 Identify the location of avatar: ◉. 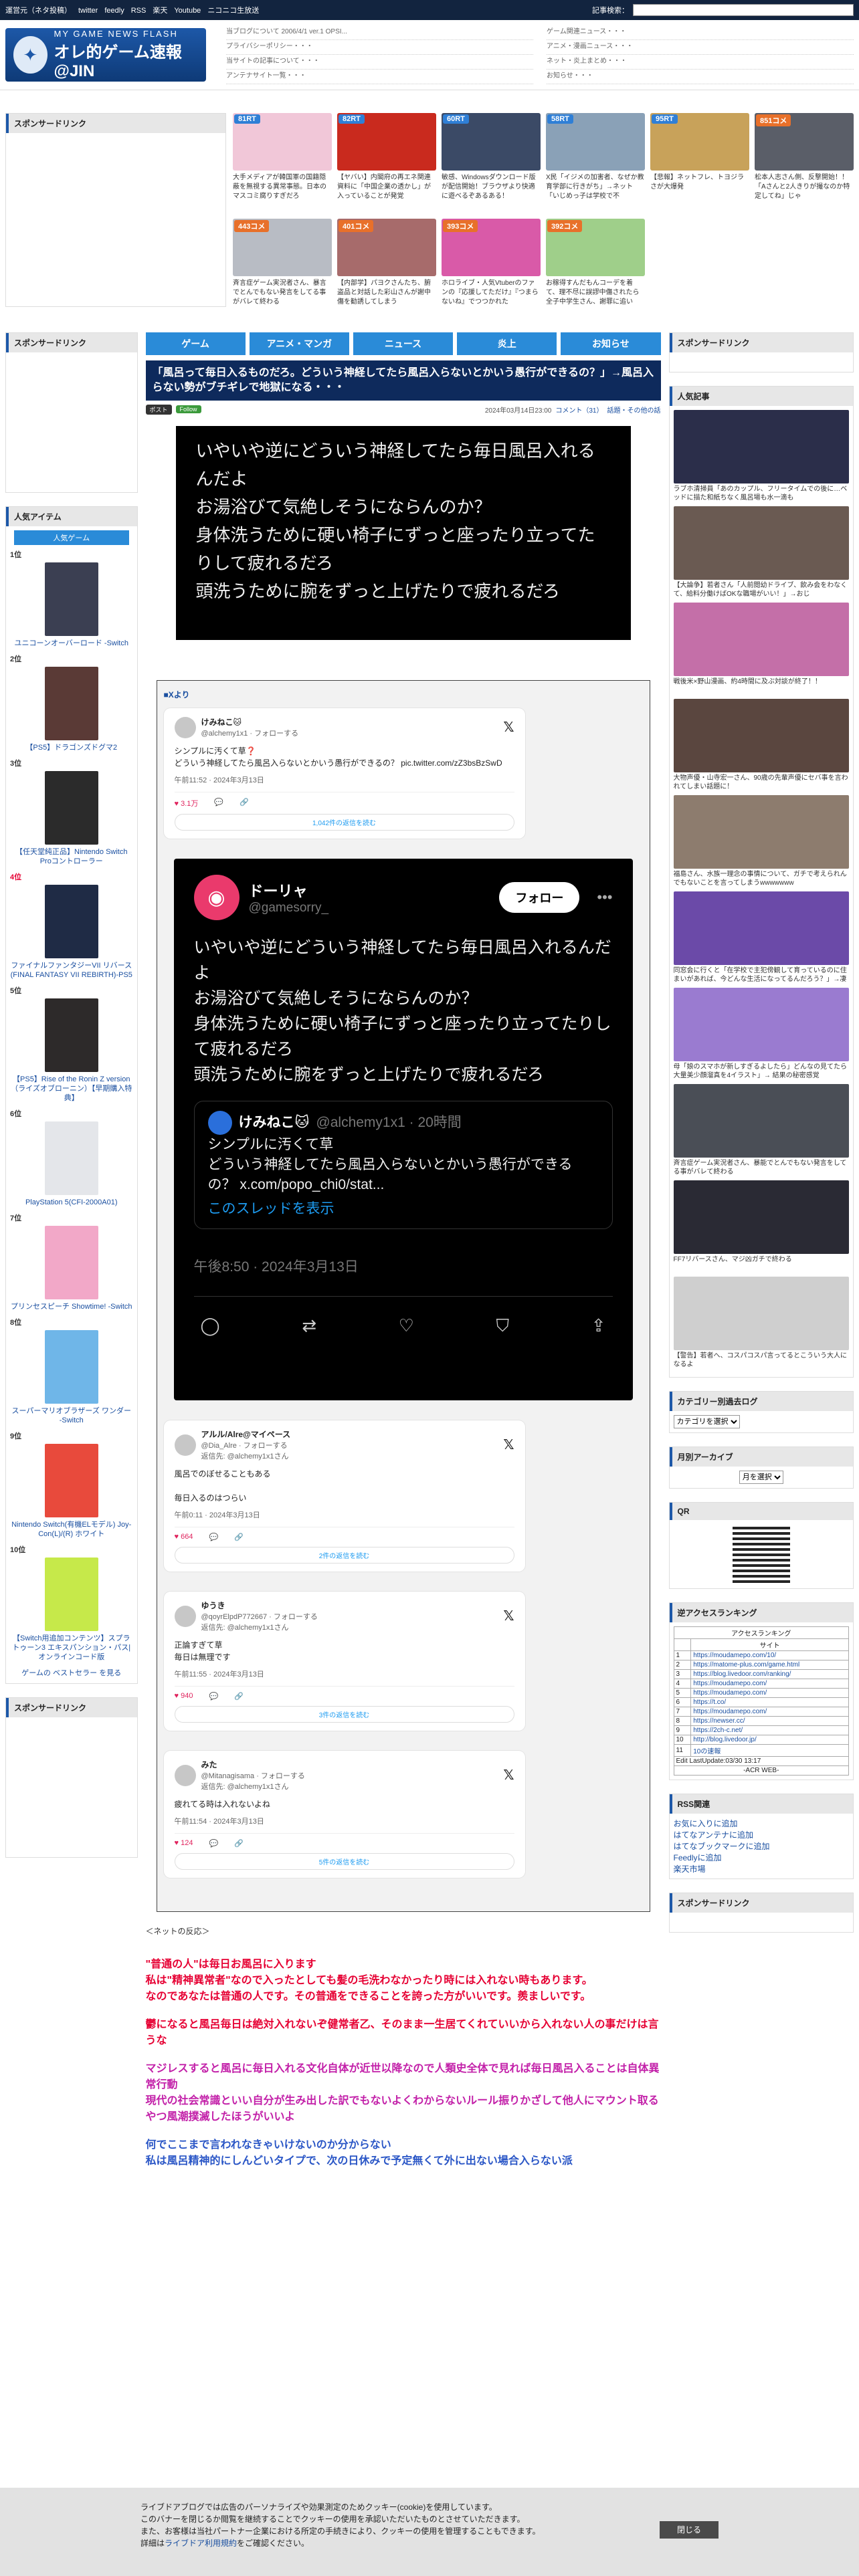
(216, 898).